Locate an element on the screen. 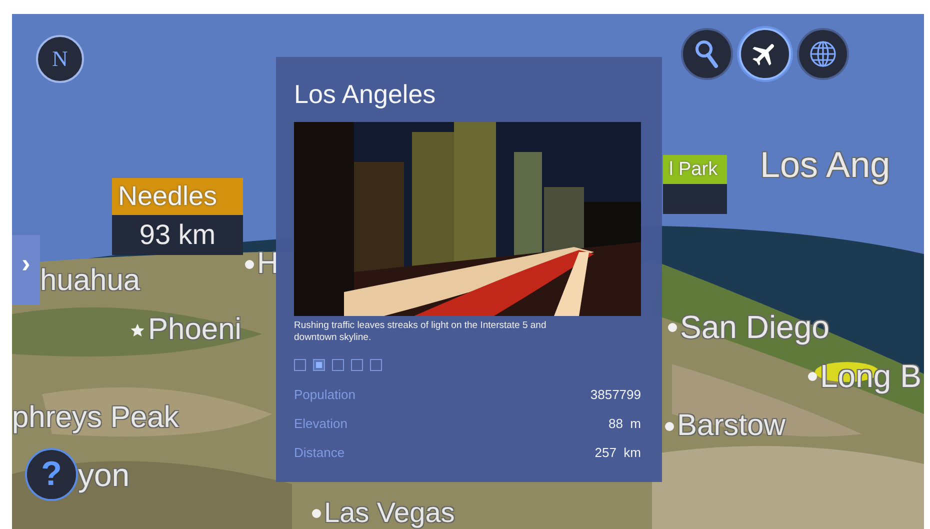  distance-tag: 93 km is located at coordinates (177, 235).